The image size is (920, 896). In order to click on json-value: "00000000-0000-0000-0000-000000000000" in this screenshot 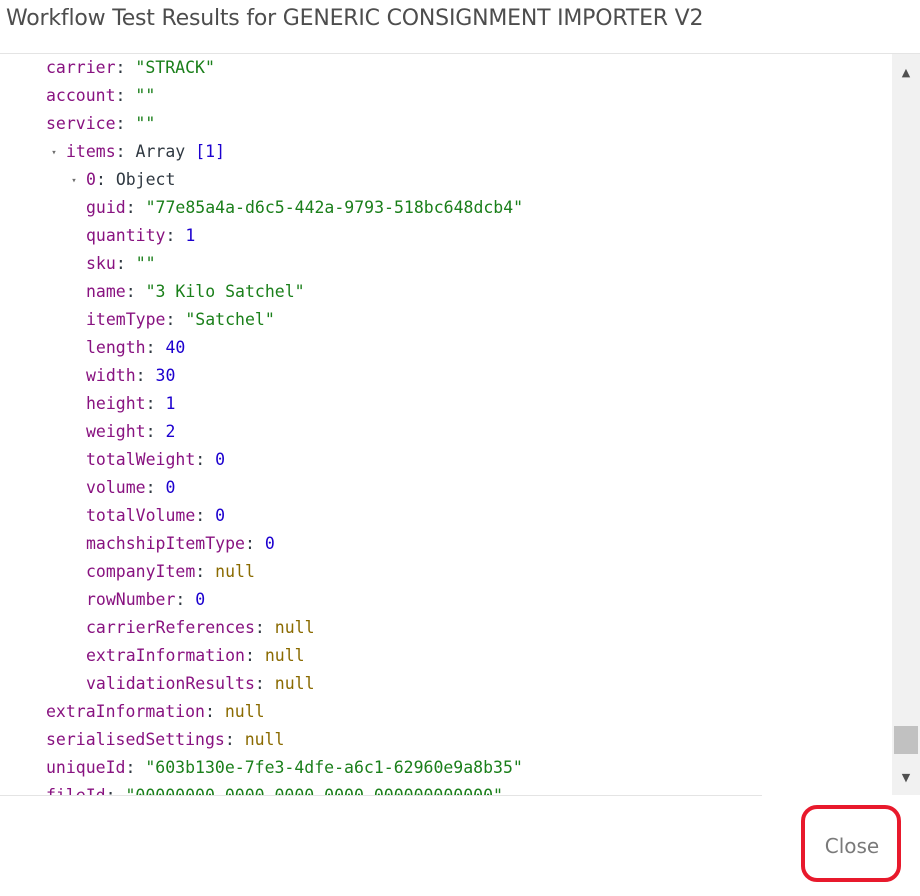, I will do `click(314, 790)`.